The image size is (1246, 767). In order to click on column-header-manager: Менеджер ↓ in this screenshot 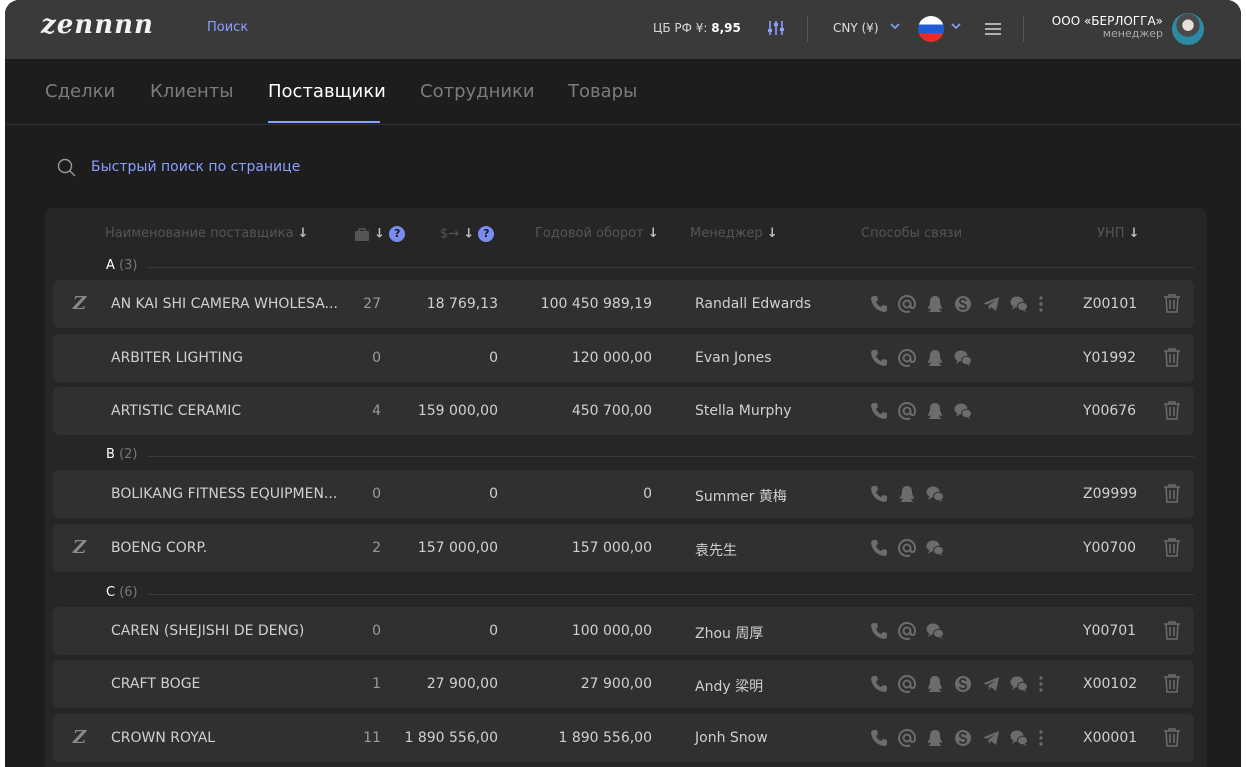, I will do `click(734, 233)`.